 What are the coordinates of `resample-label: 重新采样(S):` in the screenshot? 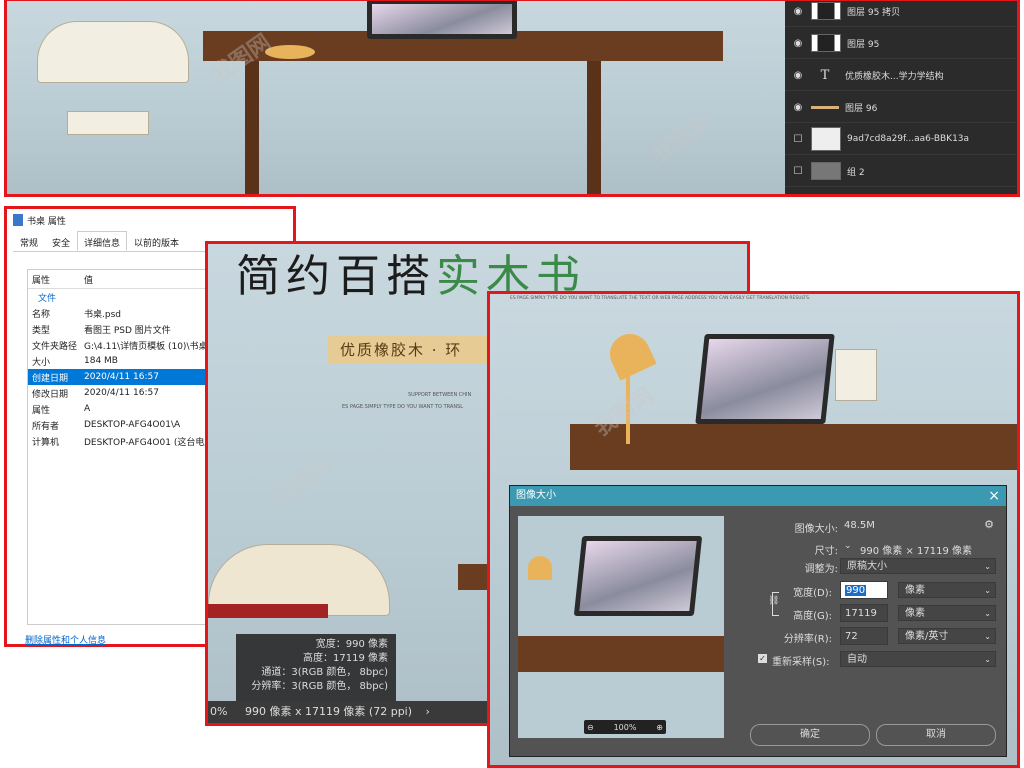 It's located at (801, 662).